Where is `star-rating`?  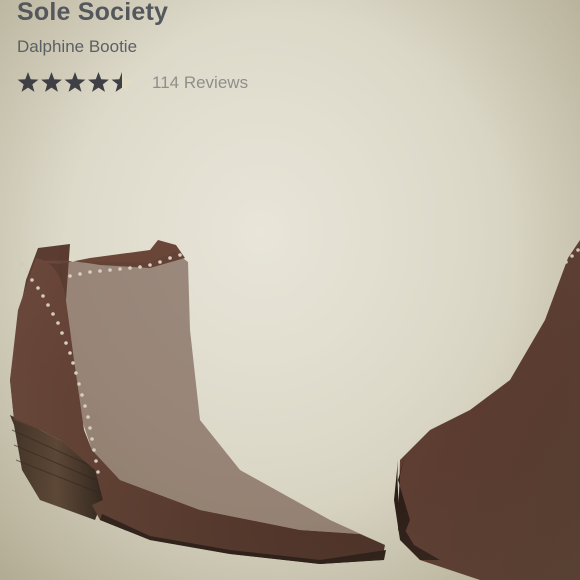
star-rating is located at coordinates (75, 82).